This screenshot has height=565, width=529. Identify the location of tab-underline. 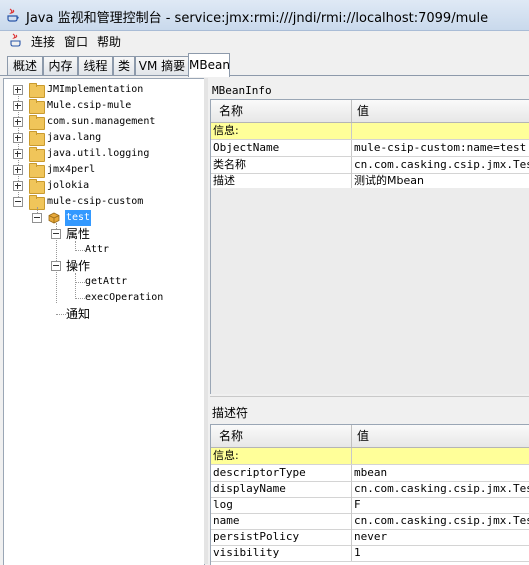
(264, 75).